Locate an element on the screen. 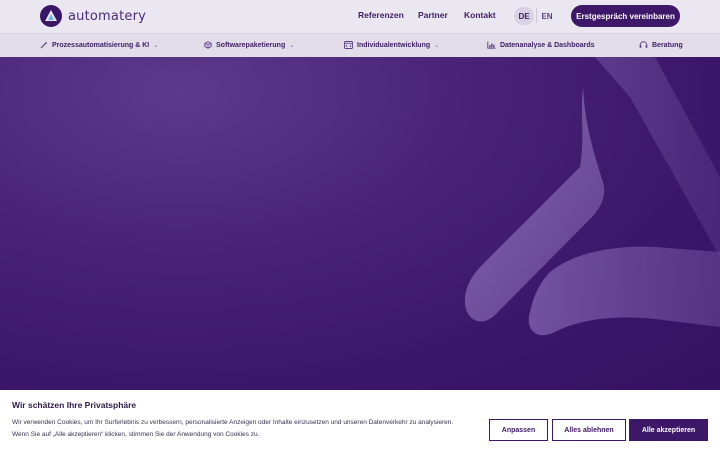 Image resolution: width=720 pixels, height=450 pixels. package-icon is located at coordinates (208, 45).